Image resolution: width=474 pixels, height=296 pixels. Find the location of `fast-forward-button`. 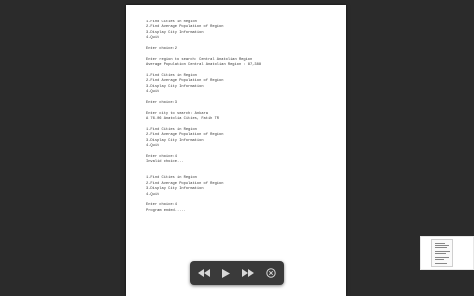

fast-forward-button is located at coordinates (248, 273).